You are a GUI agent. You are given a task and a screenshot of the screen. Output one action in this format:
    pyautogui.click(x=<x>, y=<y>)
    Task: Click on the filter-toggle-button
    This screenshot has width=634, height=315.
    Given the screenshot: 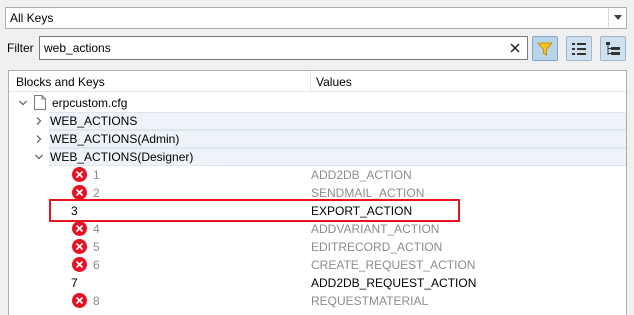 What is the action you would take?
    pyautogui.click(x=545, y=48)
    